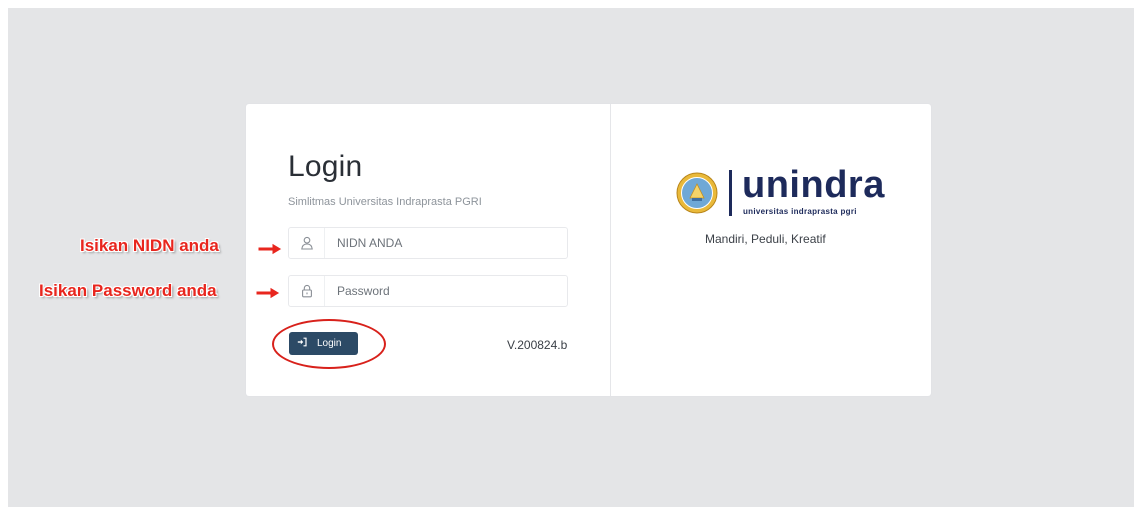 The height and width of the screenshot is (507, 1136). What do you see at coordinates (800, 211) in the screenshot?
I see `logo-subtitle: universitas indraprasta pgri` at bounding box center [800, 211].